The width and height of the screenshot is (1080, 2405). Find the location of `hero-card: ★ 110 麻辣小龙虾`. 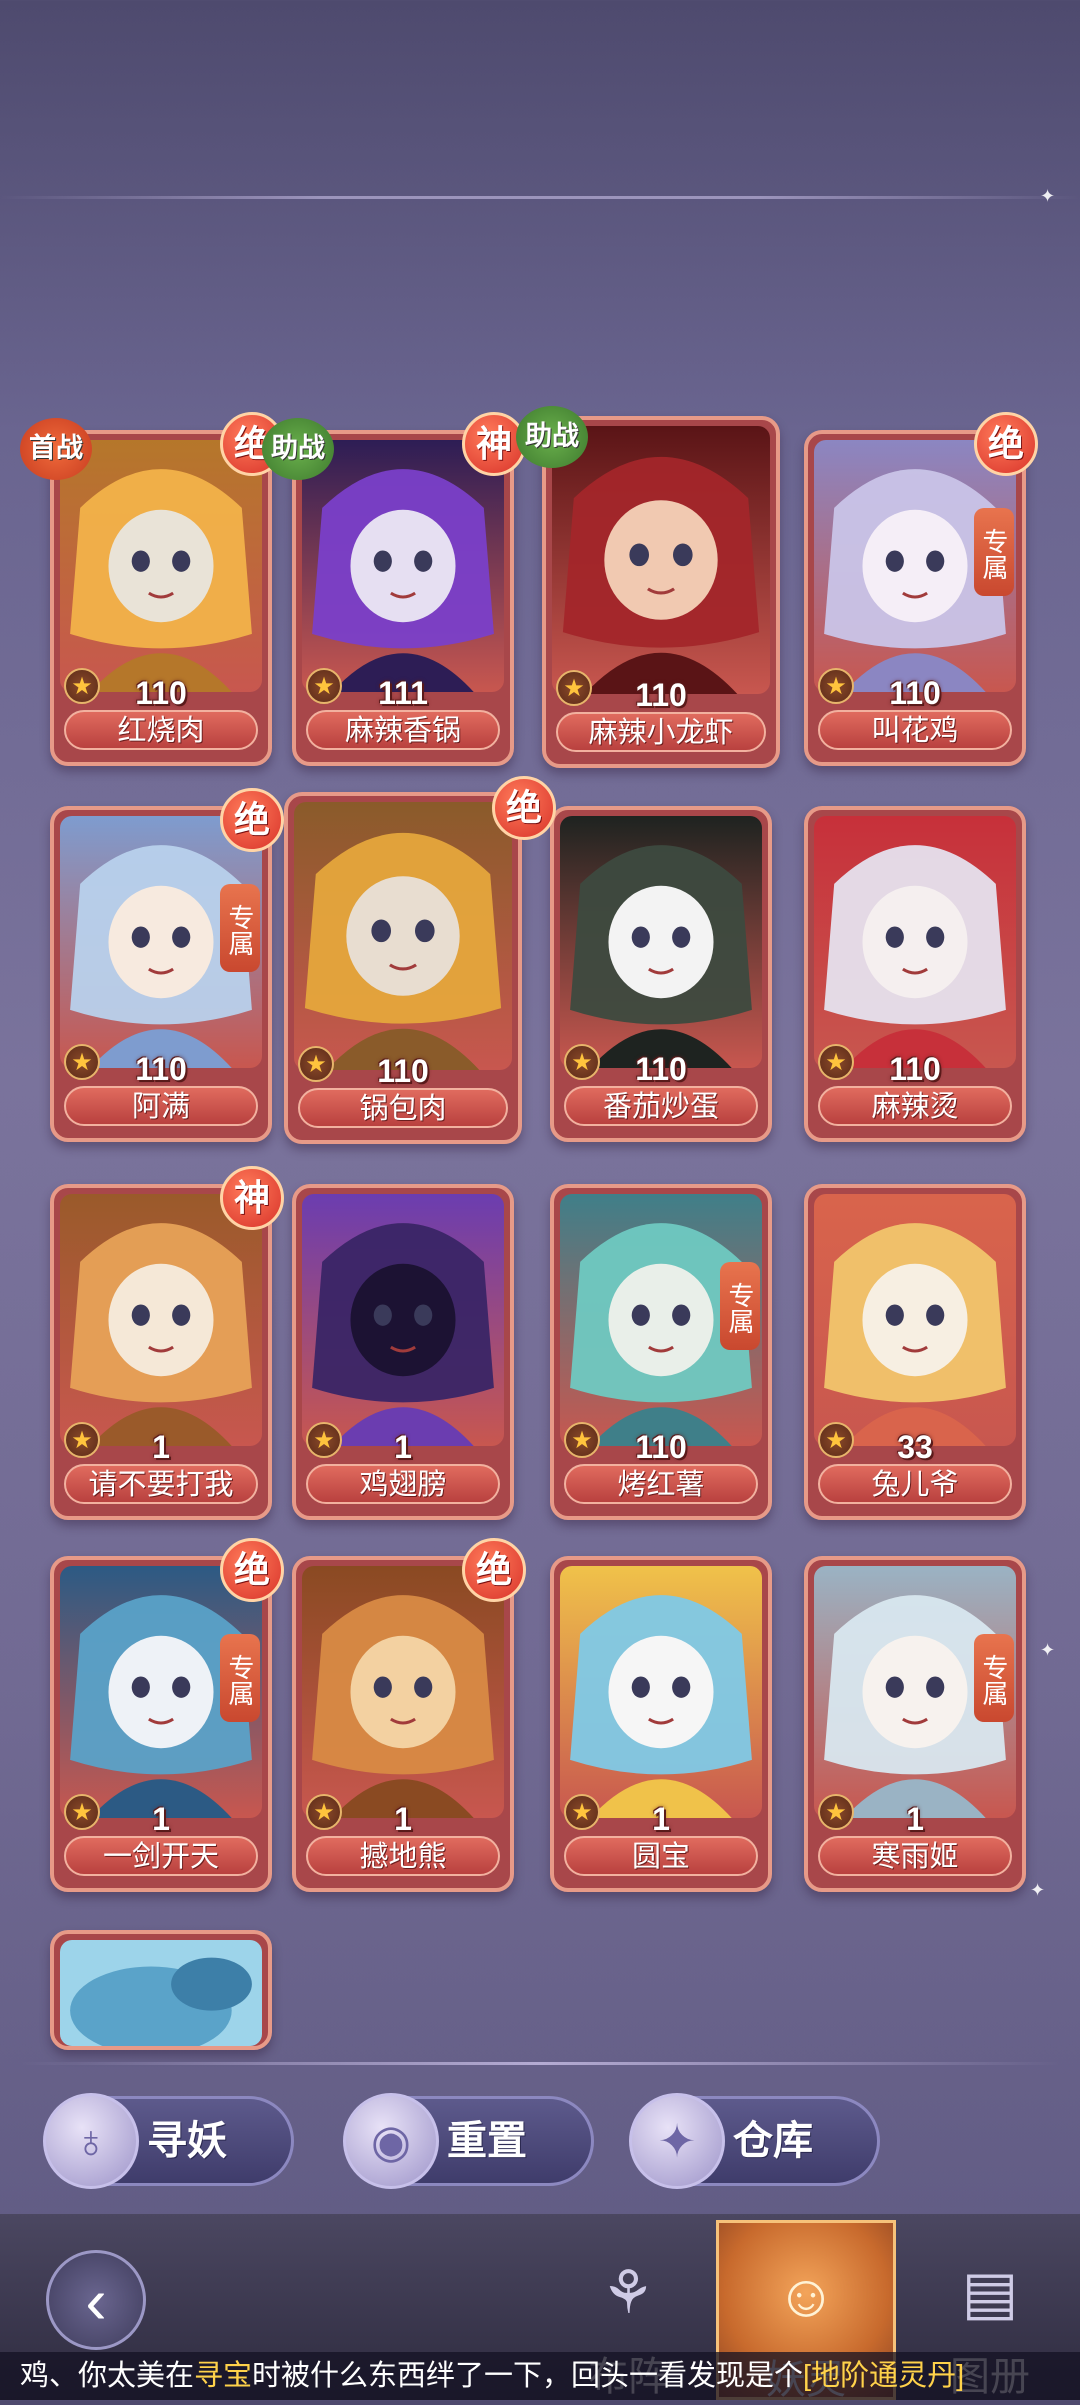

hero-card: ★ 110 麻辣小龙虾 is located at coordinates (661, 592).